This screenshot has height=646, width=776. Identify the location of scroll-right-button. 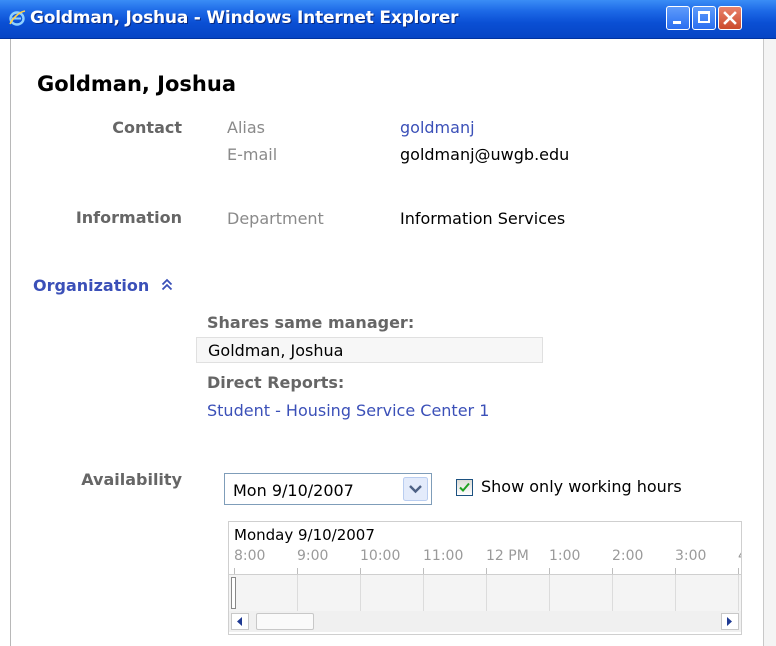
(730, 621).